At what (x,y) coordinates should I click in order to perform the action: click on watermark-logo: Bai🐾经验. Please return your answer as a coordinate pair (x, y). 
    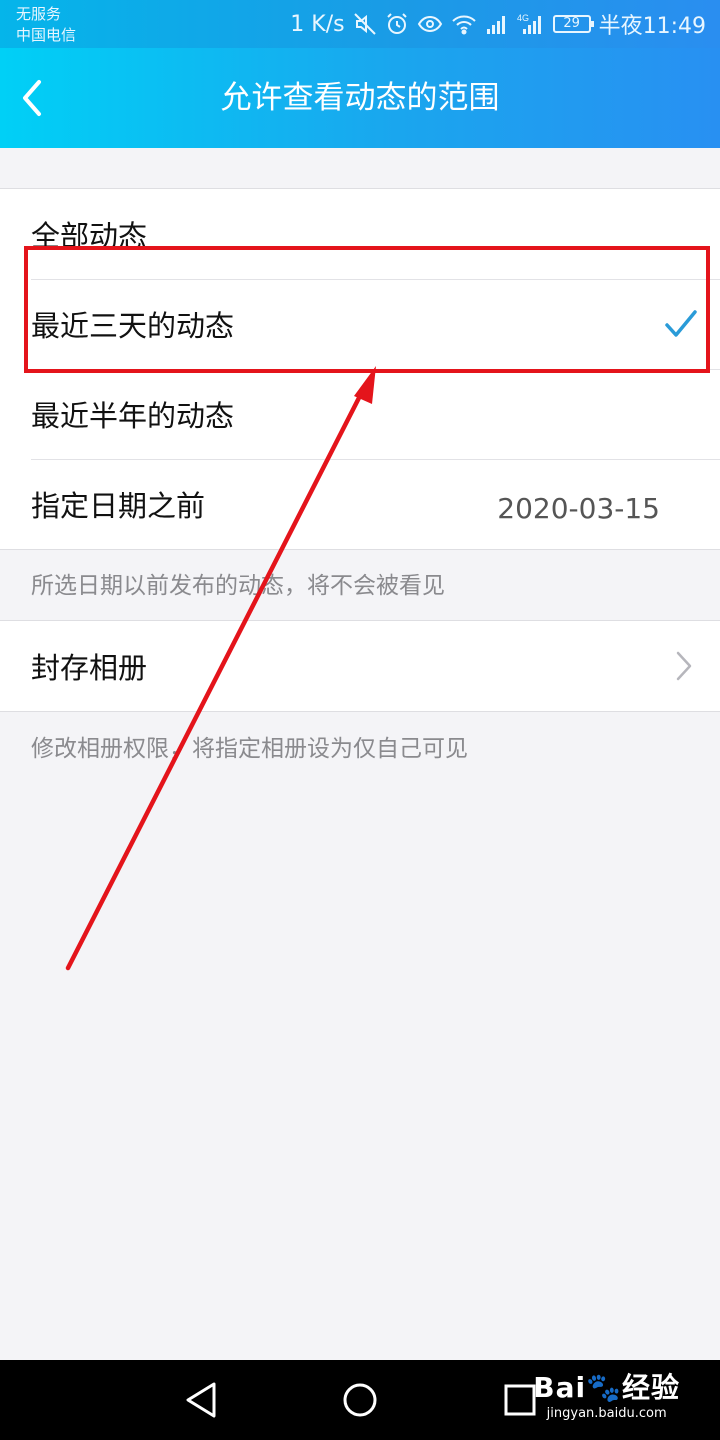
    Looking at the image, I should click on (606, 1387).